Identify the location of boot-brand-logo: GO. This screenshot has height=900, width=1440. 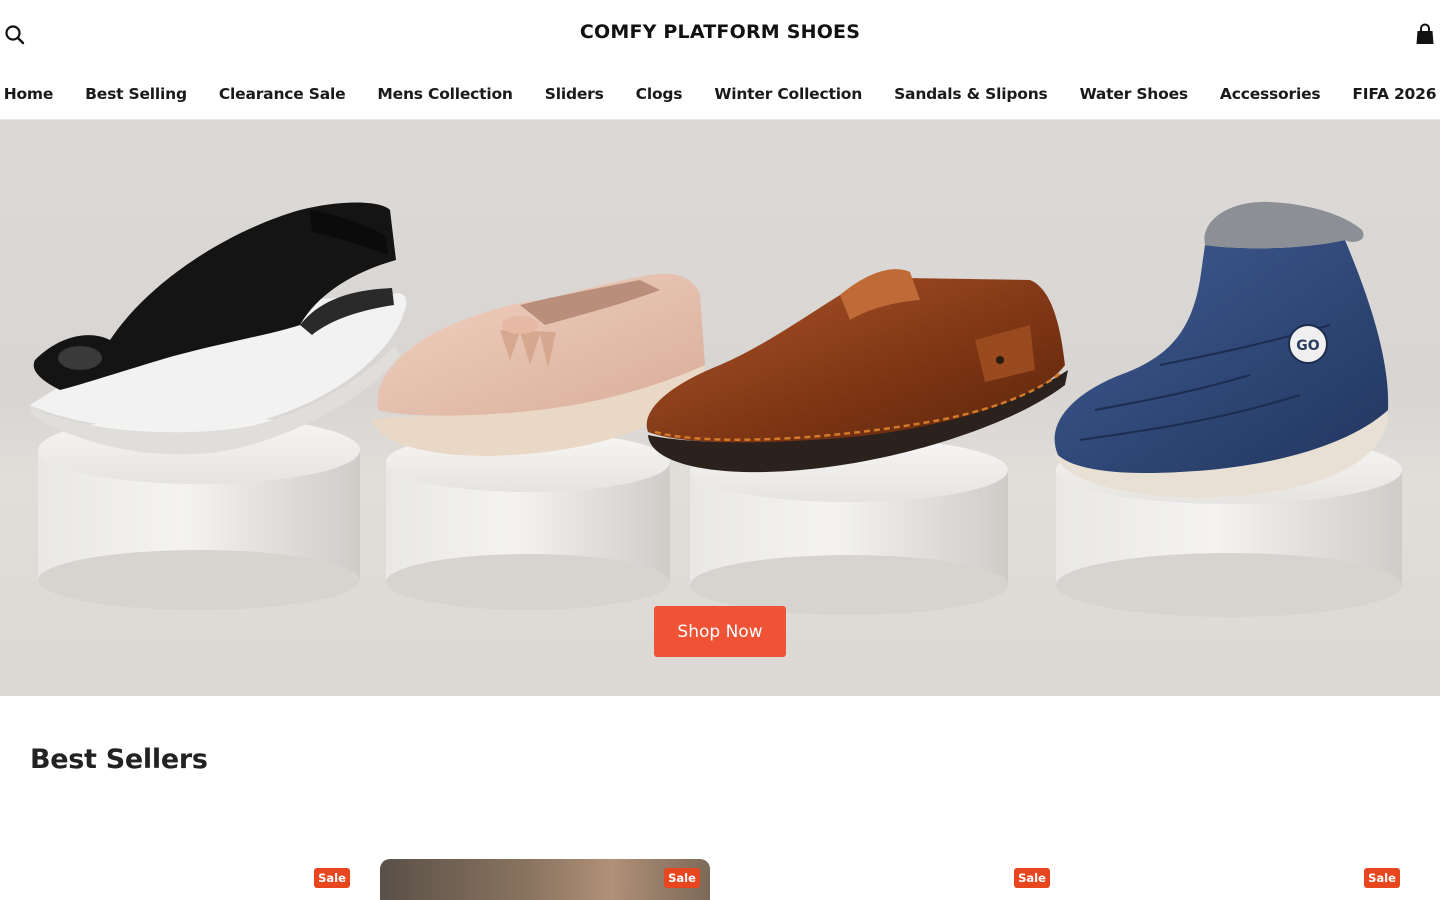
(1307, 346).